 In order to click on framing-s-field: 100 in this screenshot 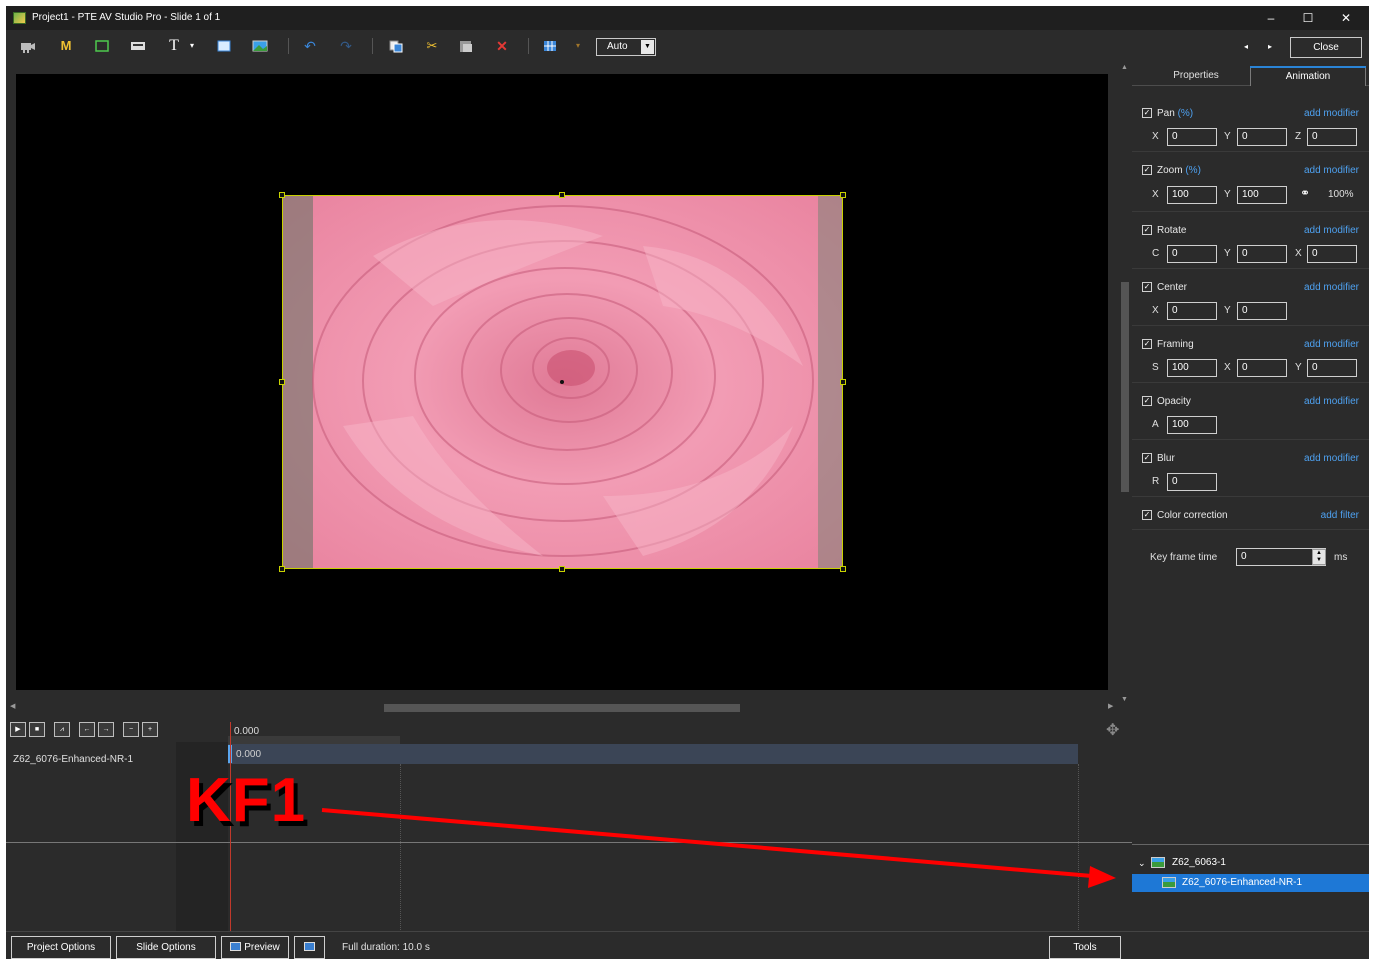, I will do `click(1192, 368)`.